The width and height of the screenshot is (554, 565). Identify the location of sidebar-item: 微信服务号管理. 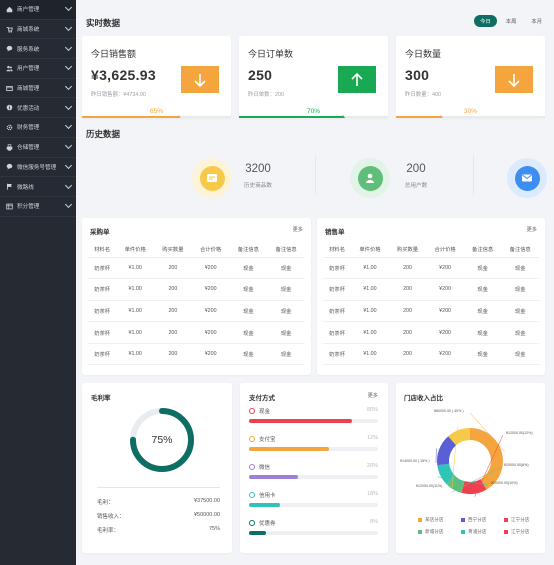
(38, 168).